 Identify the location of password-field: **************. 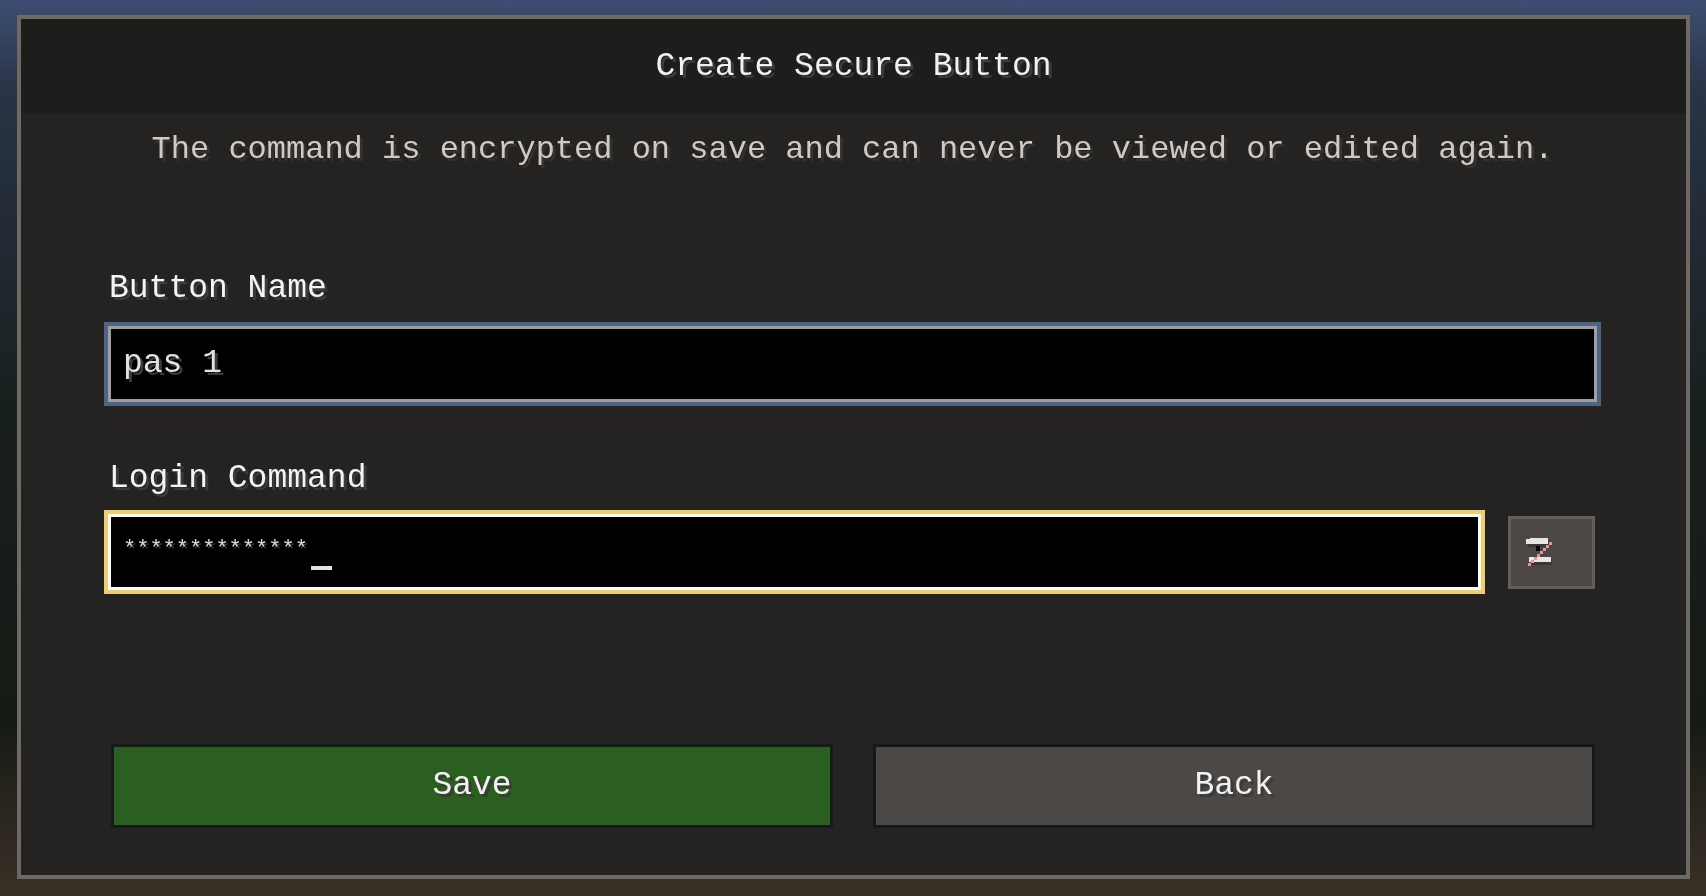
(794, 552).